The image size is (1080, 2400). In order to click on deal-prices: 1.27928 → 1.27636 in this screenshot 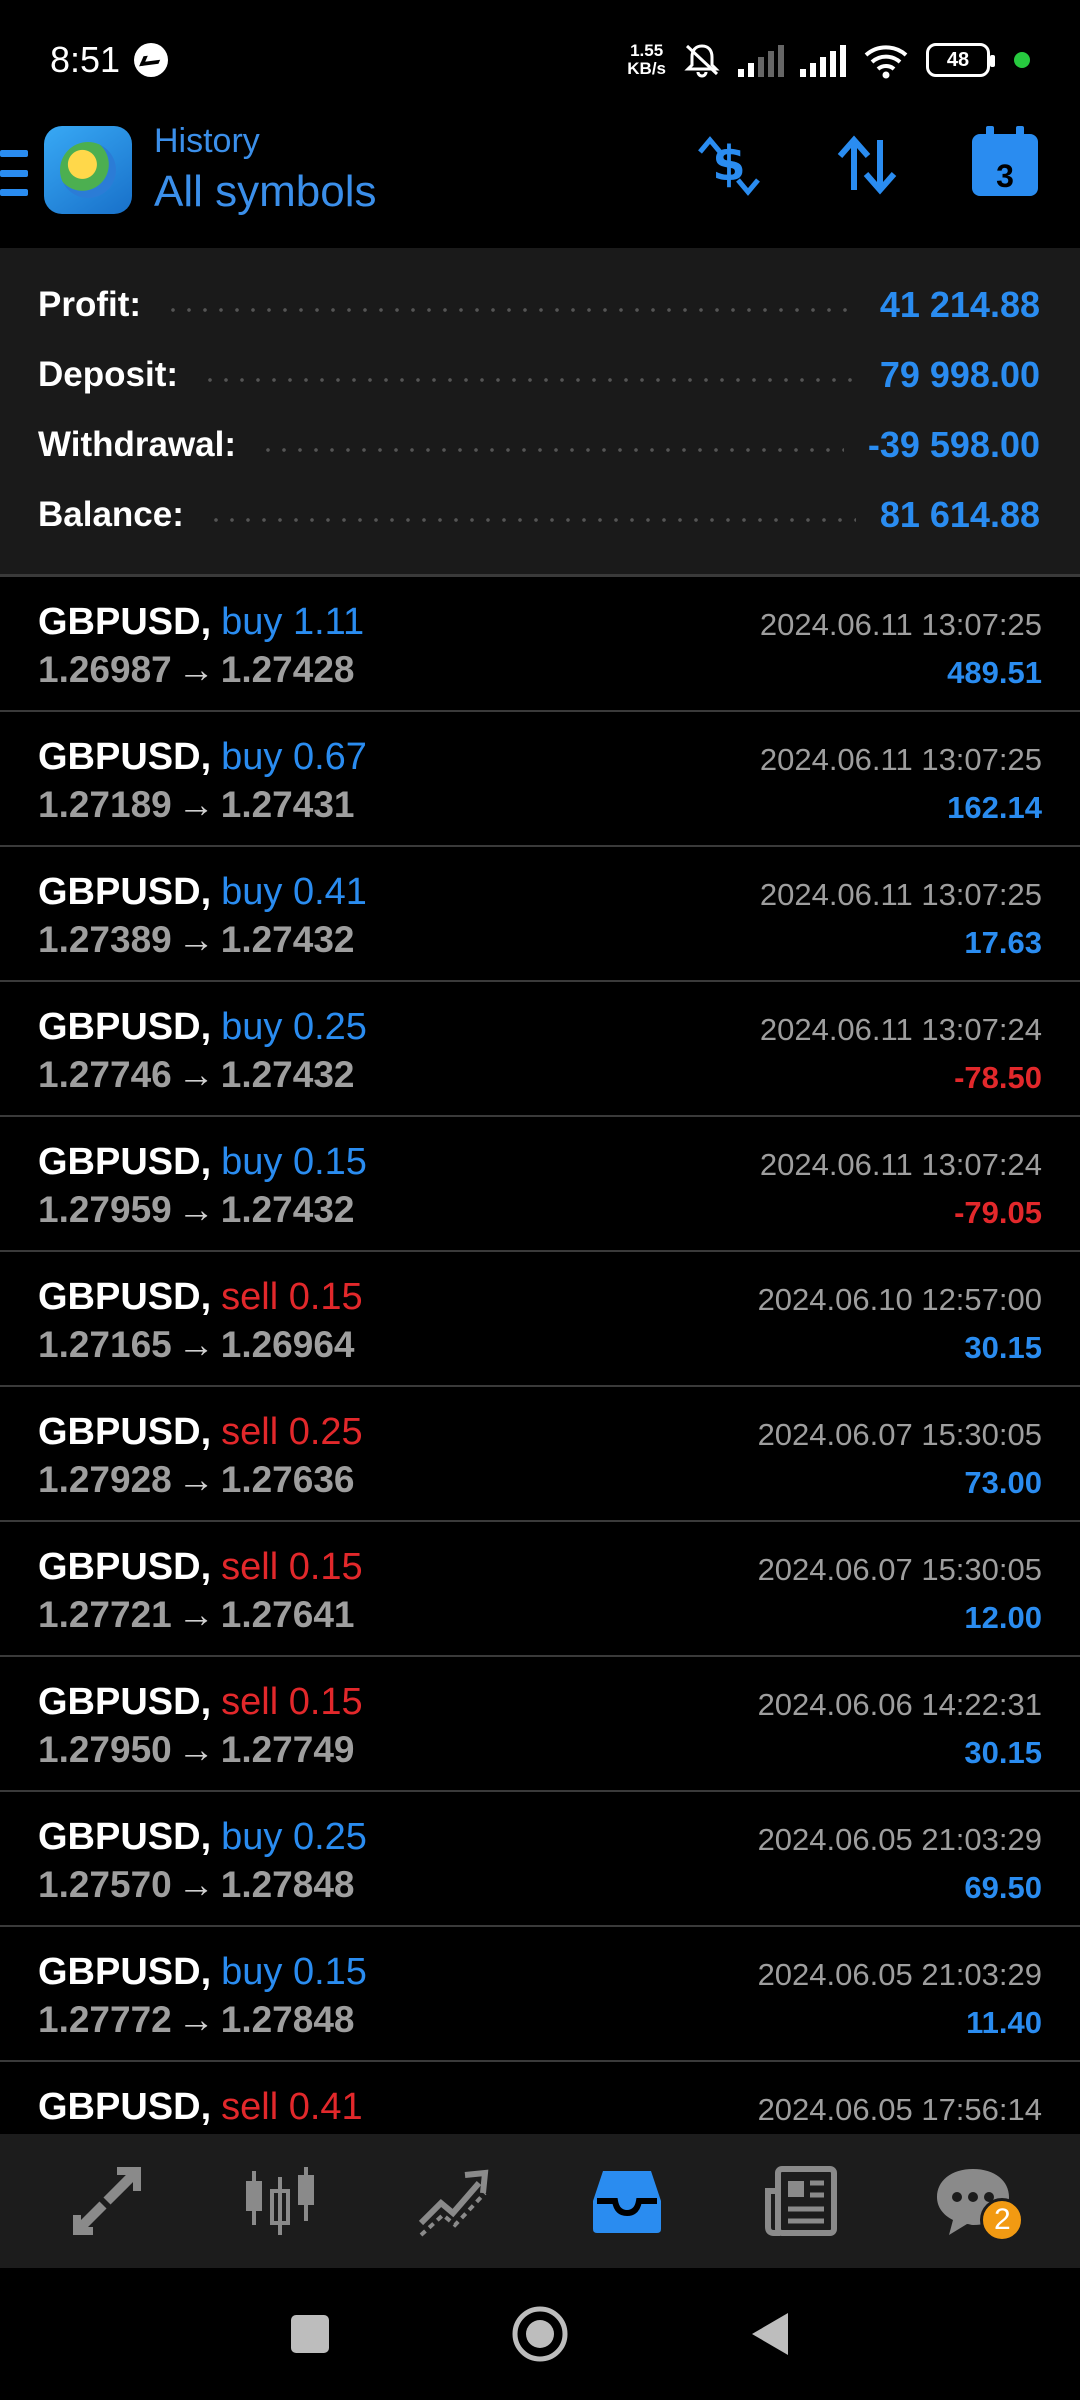, I will do `click(196, 1480)`.